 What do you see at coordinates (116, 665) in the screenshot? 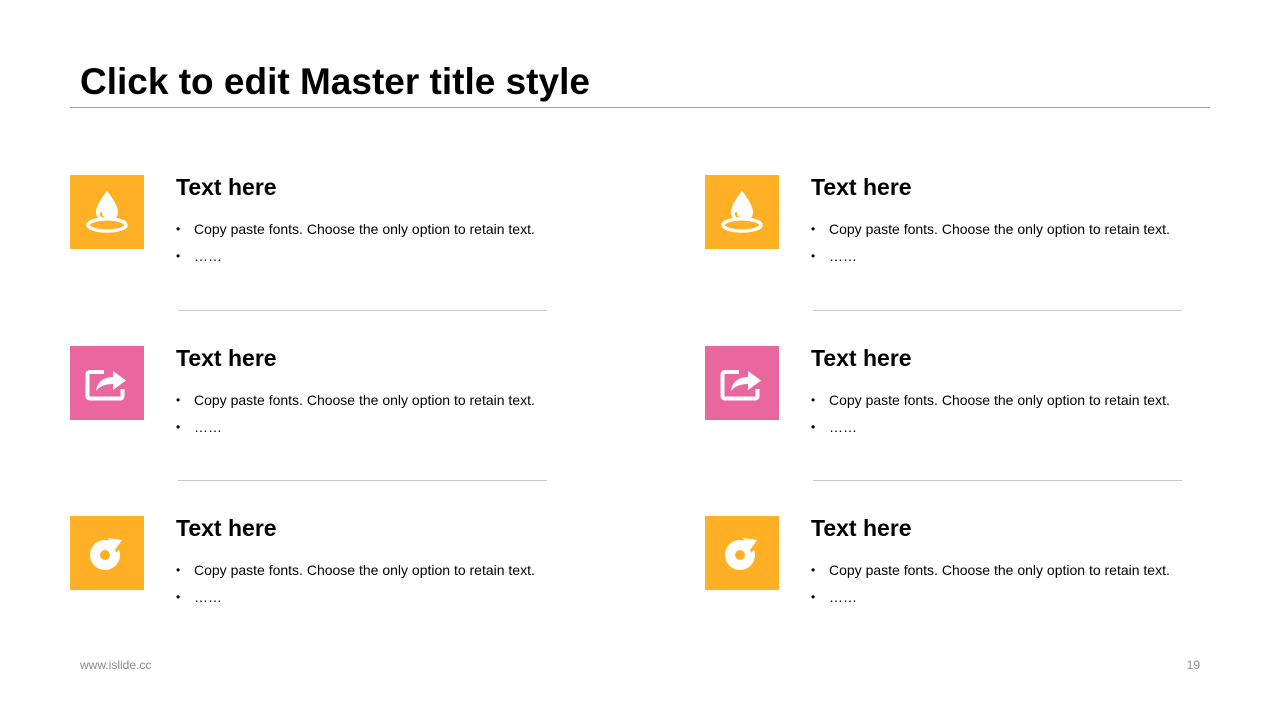
I see `footer-url: www.islide.cc` at bounding box center [116, 665].